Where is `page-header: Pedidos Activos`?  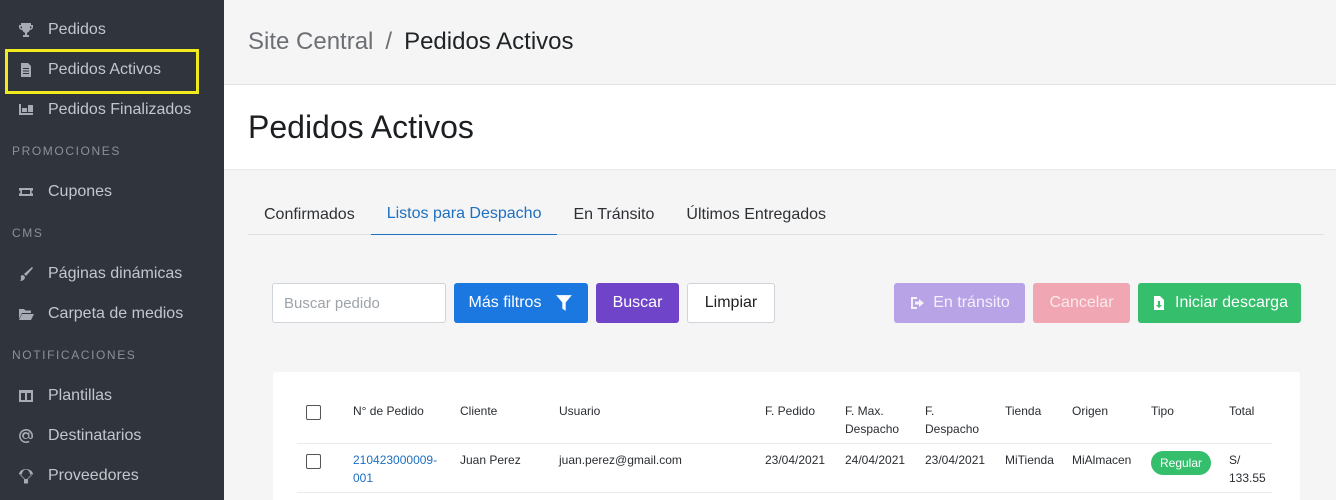 page-header: Pedidos Activos is located at coordinates (780, 127).